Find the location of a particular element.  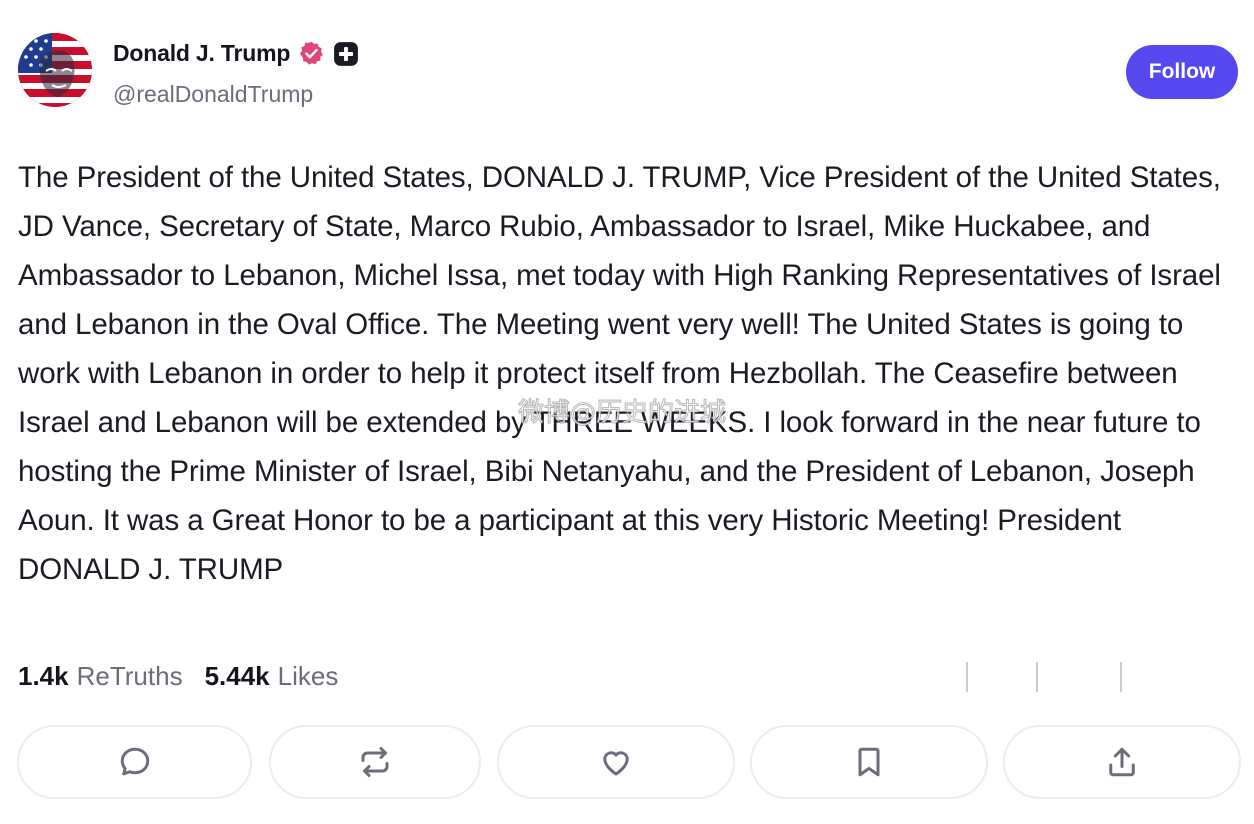

likes-label: Likes is located at coordinates (308, 676).